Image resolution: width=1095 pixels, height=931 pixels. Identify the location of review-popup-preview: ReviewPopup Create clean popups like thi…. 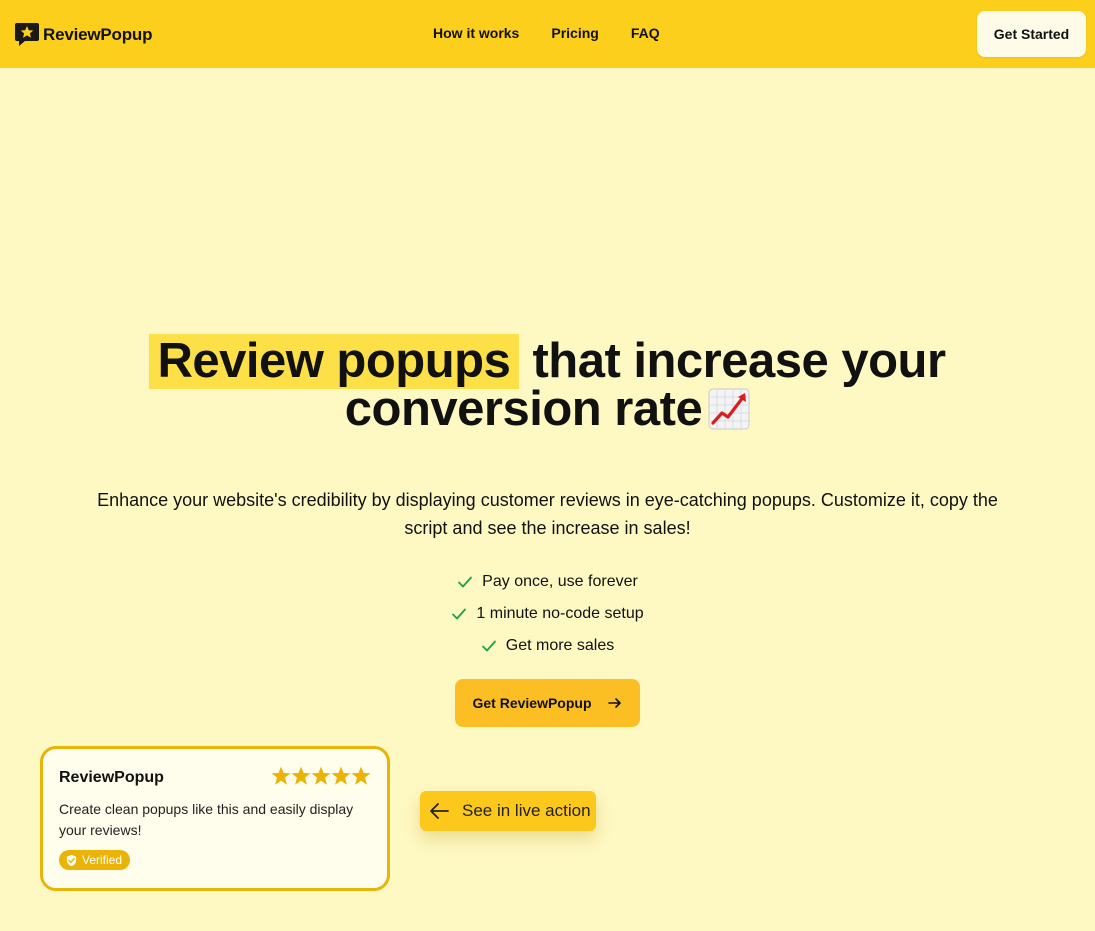
(215, 818).